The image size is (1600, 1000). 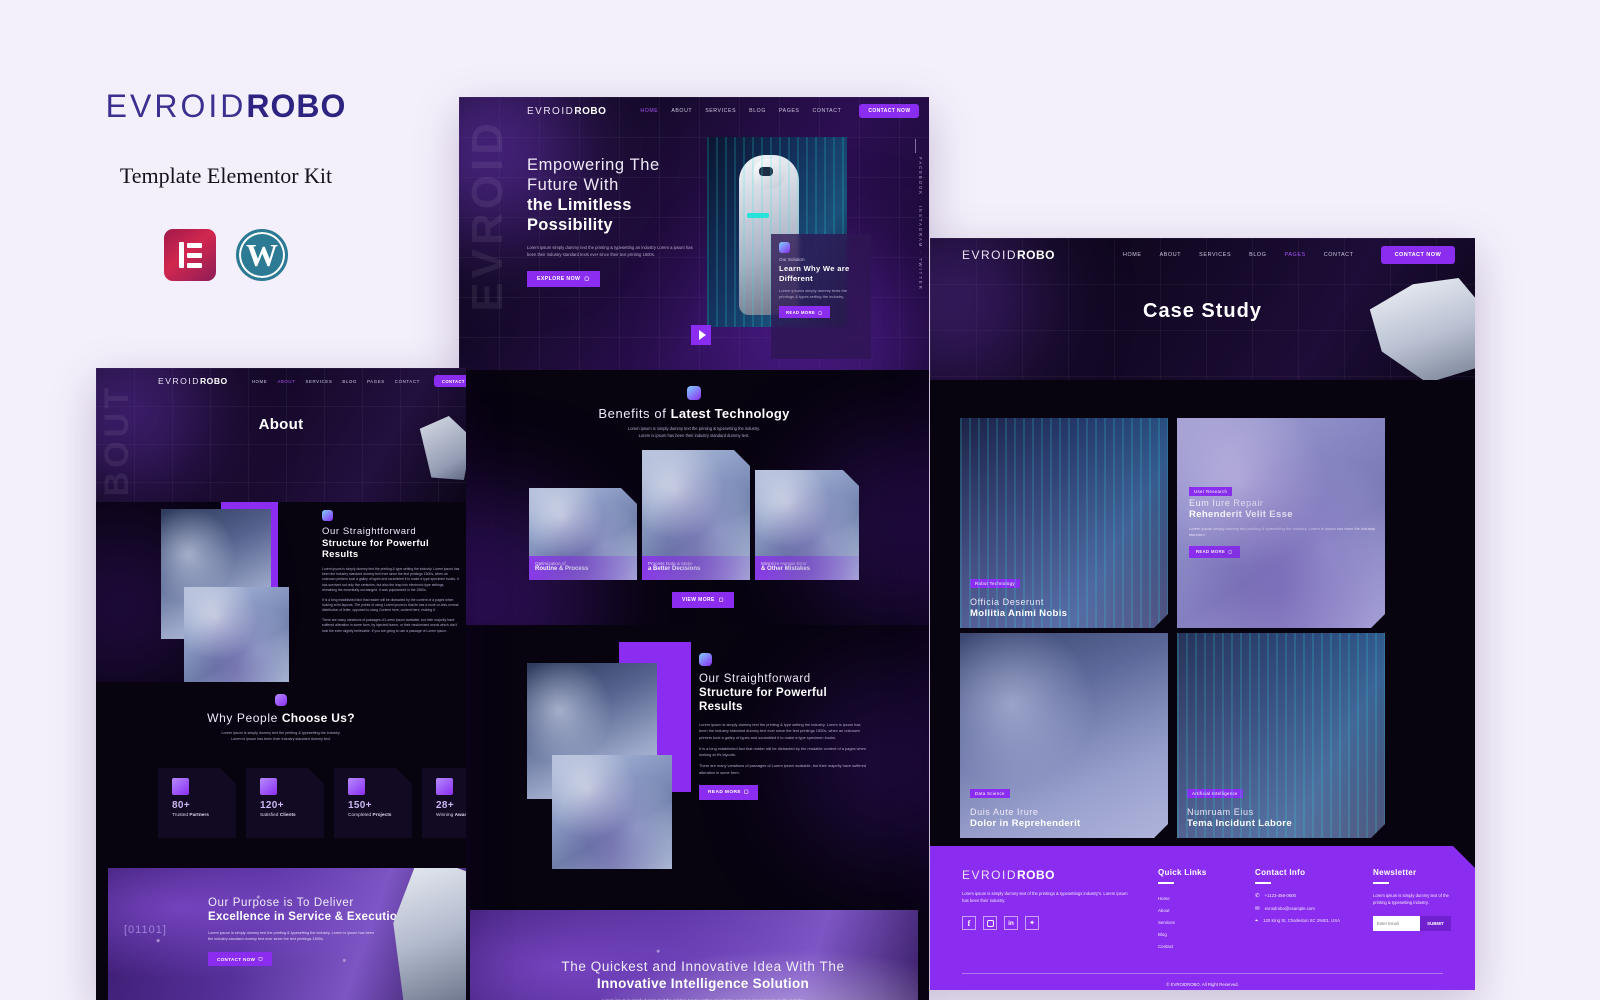 I want to click on hero-side-word: EVROID, so click(x=487, y=215).